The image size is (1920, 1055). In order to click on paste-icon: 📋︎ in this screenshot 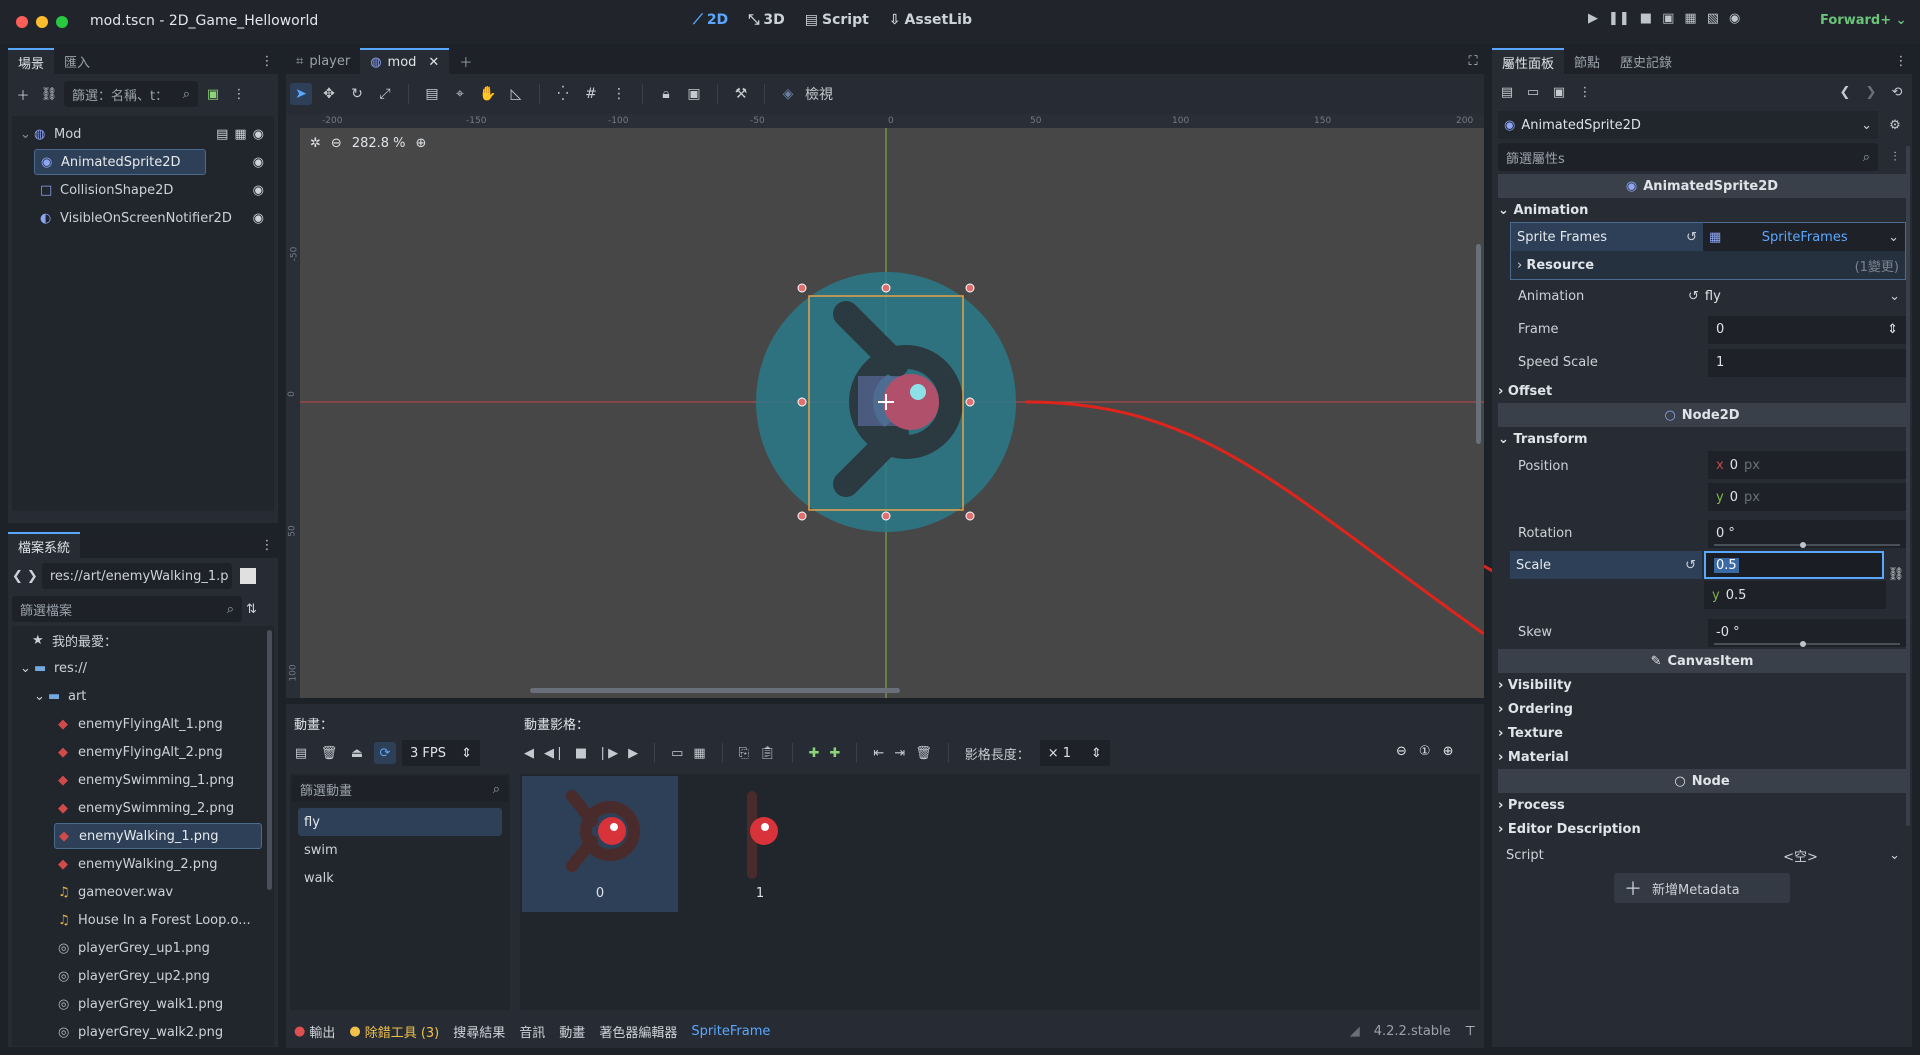, I will do `click(767, 753)`.